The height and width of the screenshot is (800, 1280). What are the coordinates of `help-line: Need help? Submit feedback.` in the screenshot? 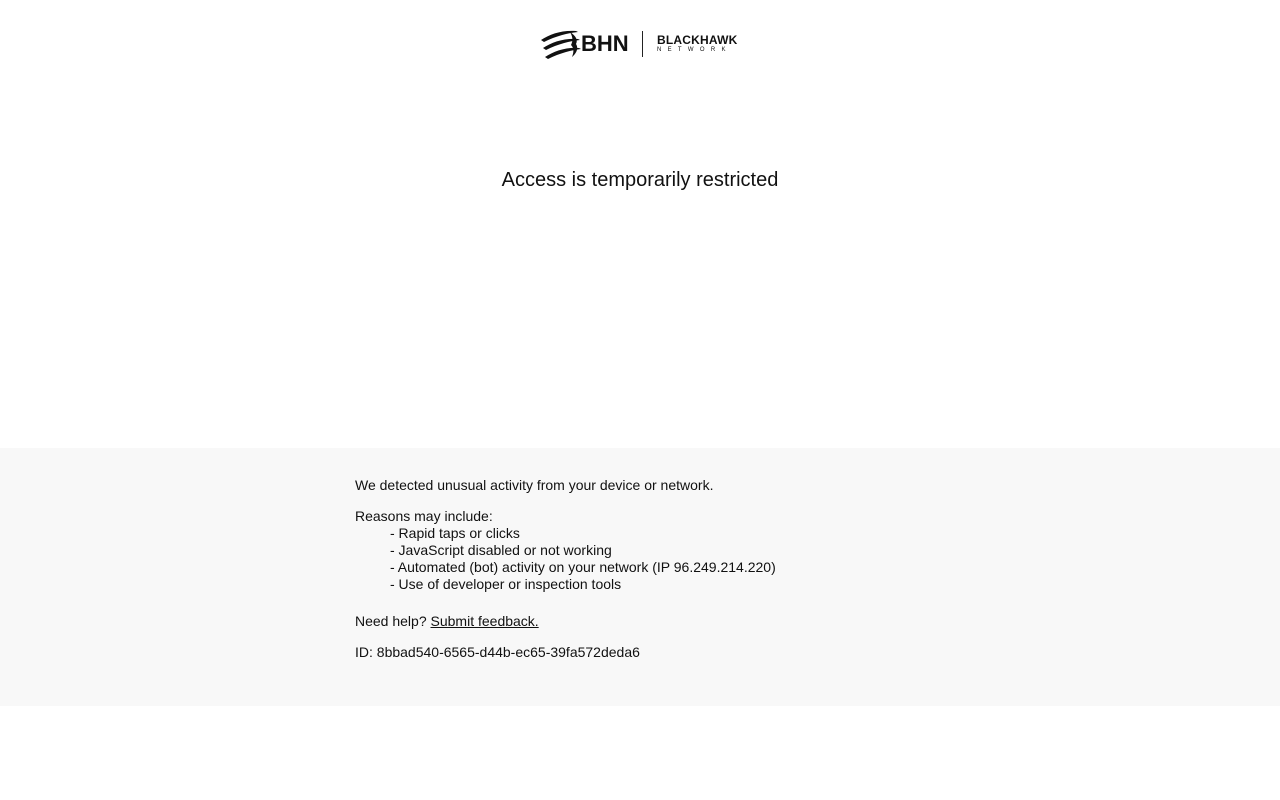 It's located at (655, 621).